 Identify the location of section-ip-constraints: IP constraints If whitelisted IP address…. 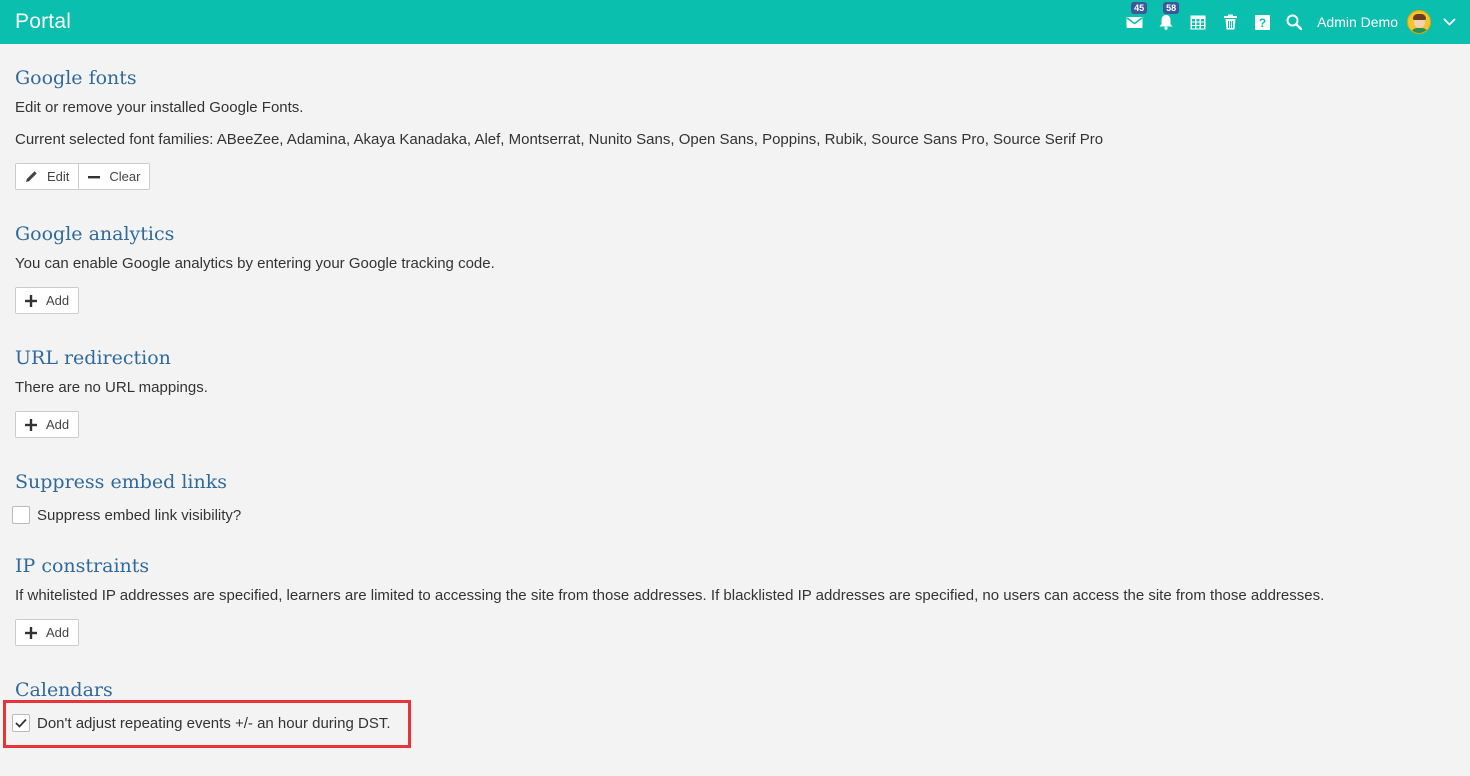
(669, 600).